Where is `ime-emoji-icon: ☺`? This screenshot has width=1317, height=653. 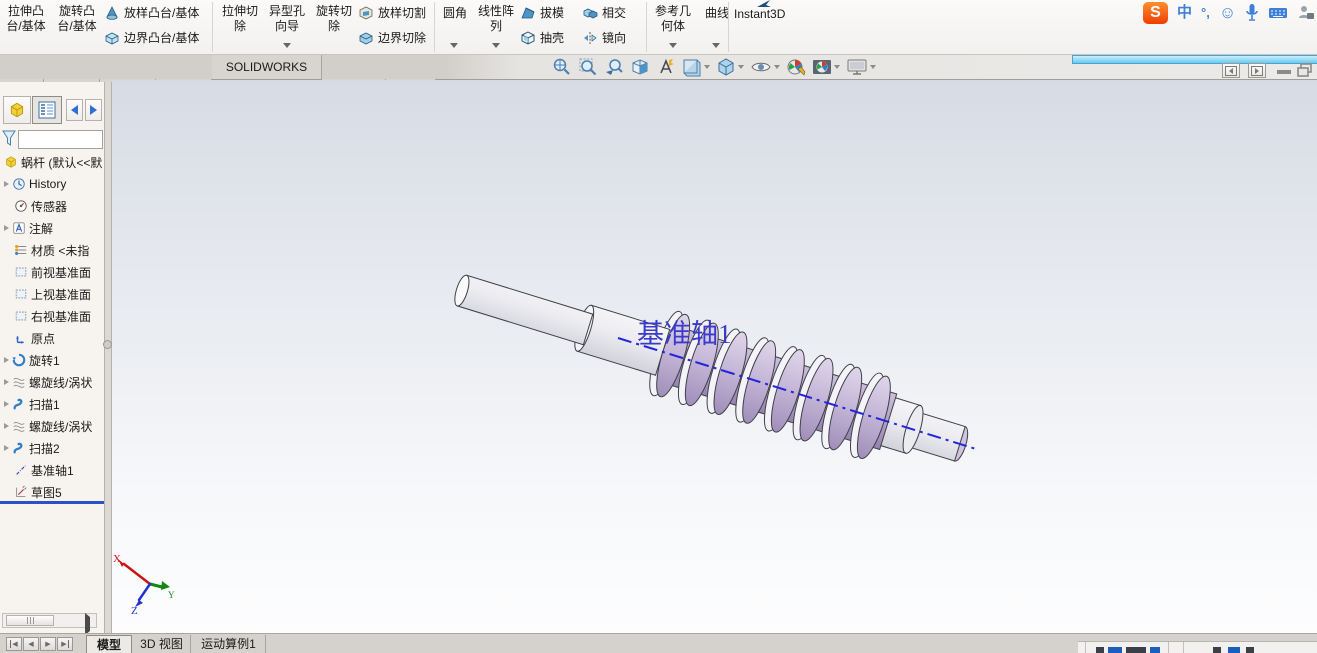
ime-emoji-icon: ☺ is located at coordinates (1227, 13).